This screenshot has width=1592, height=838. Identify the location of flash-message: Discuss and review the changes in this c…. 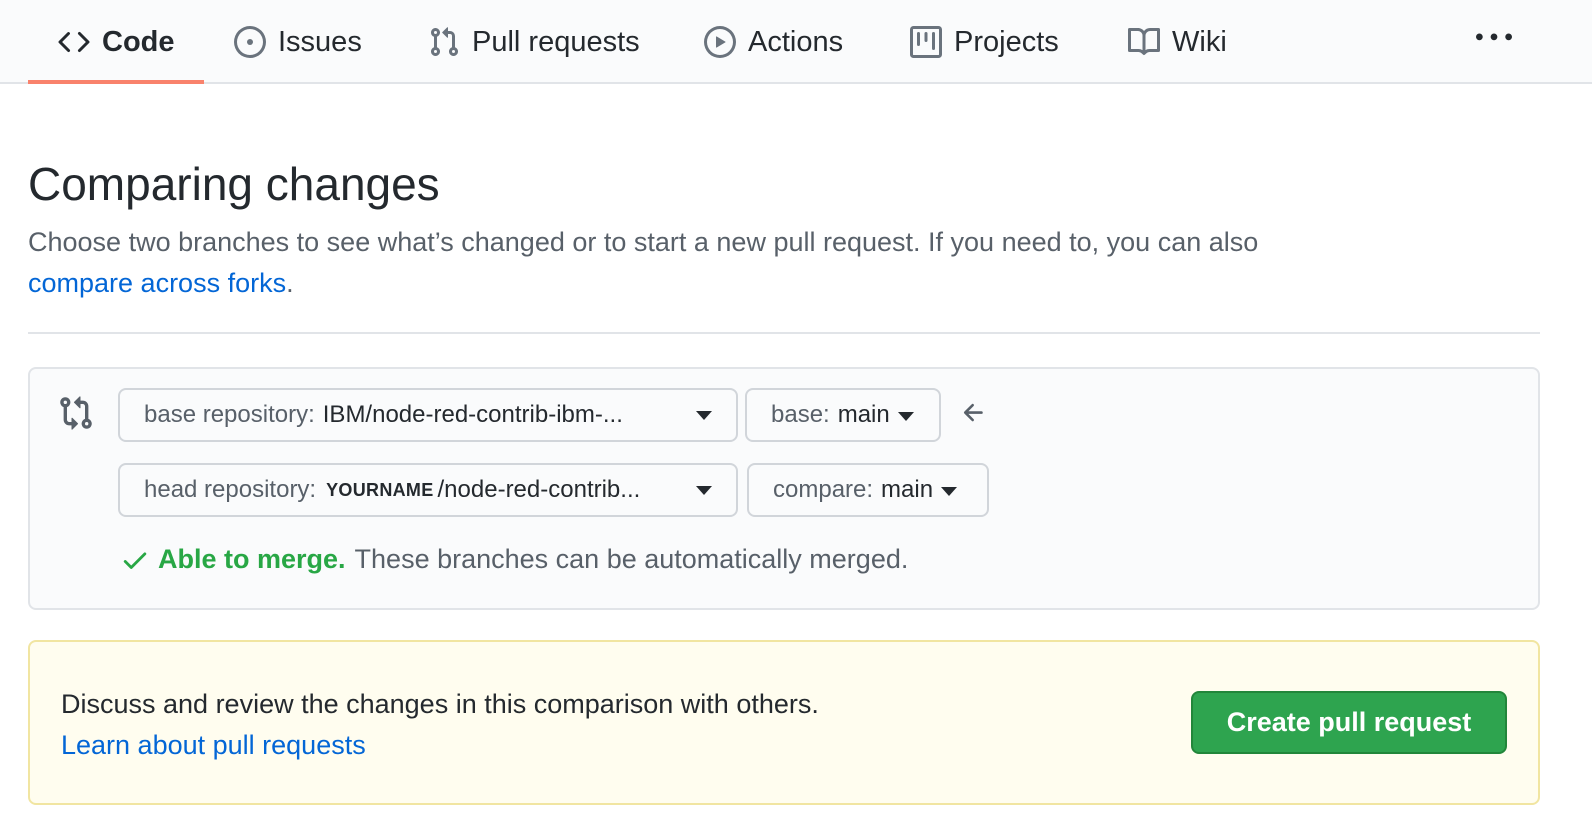
(440, 704).